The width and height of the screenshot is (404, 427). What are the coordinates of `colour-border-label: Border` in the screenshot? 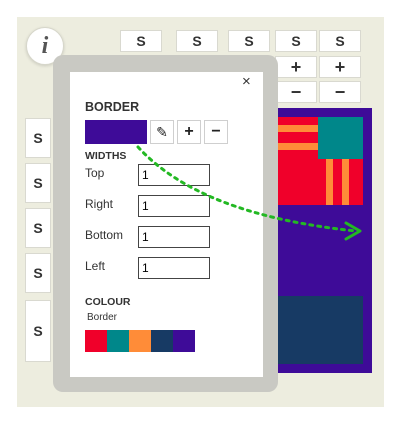 It's located at (102, 317).